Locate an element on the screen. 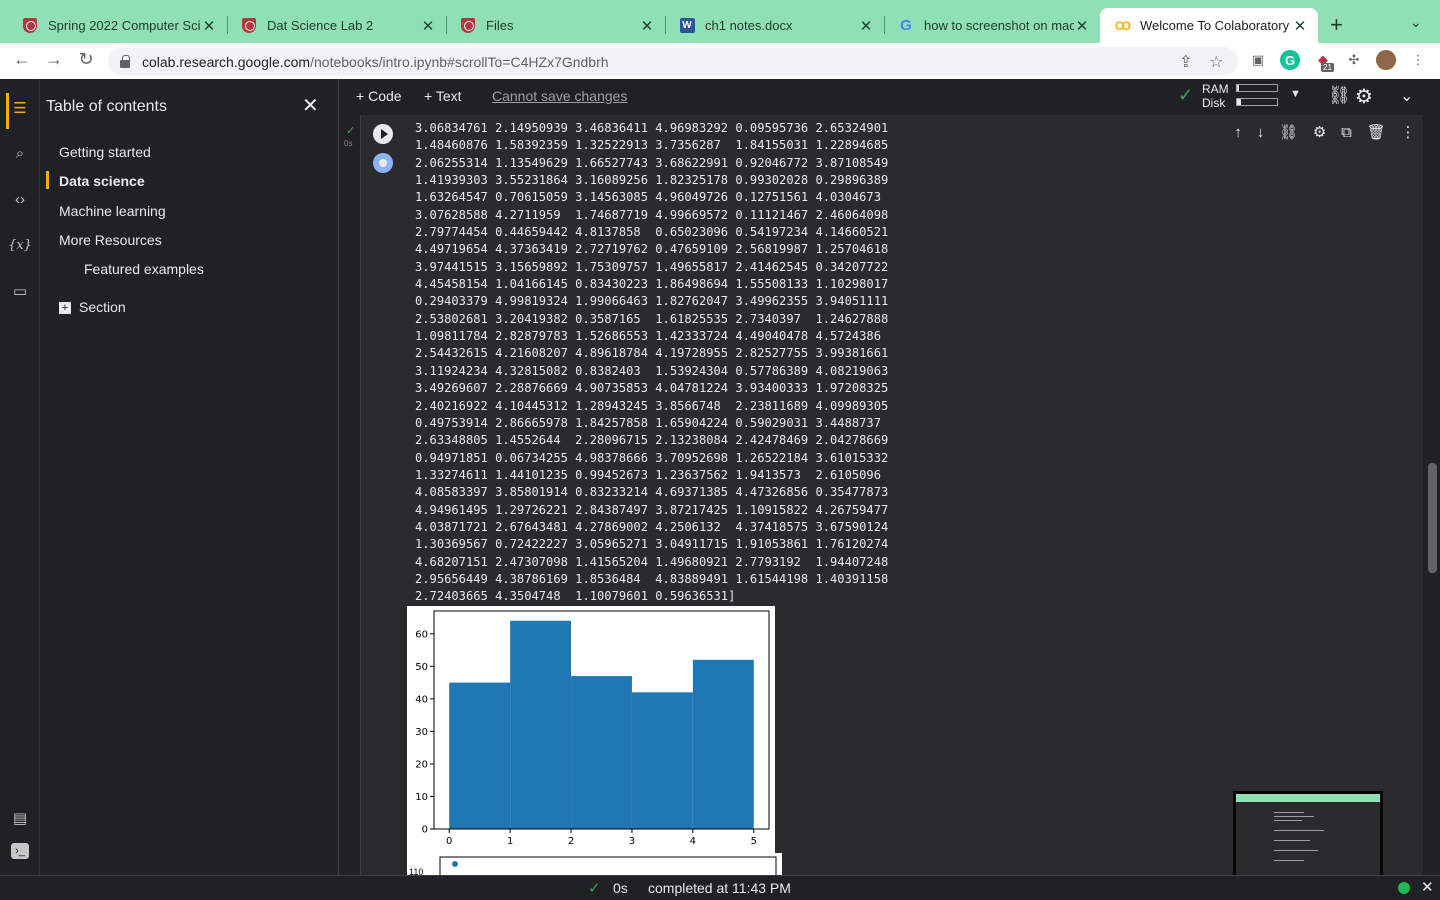  toc-item-data-science: Data science is located at coordinates (102, 181).